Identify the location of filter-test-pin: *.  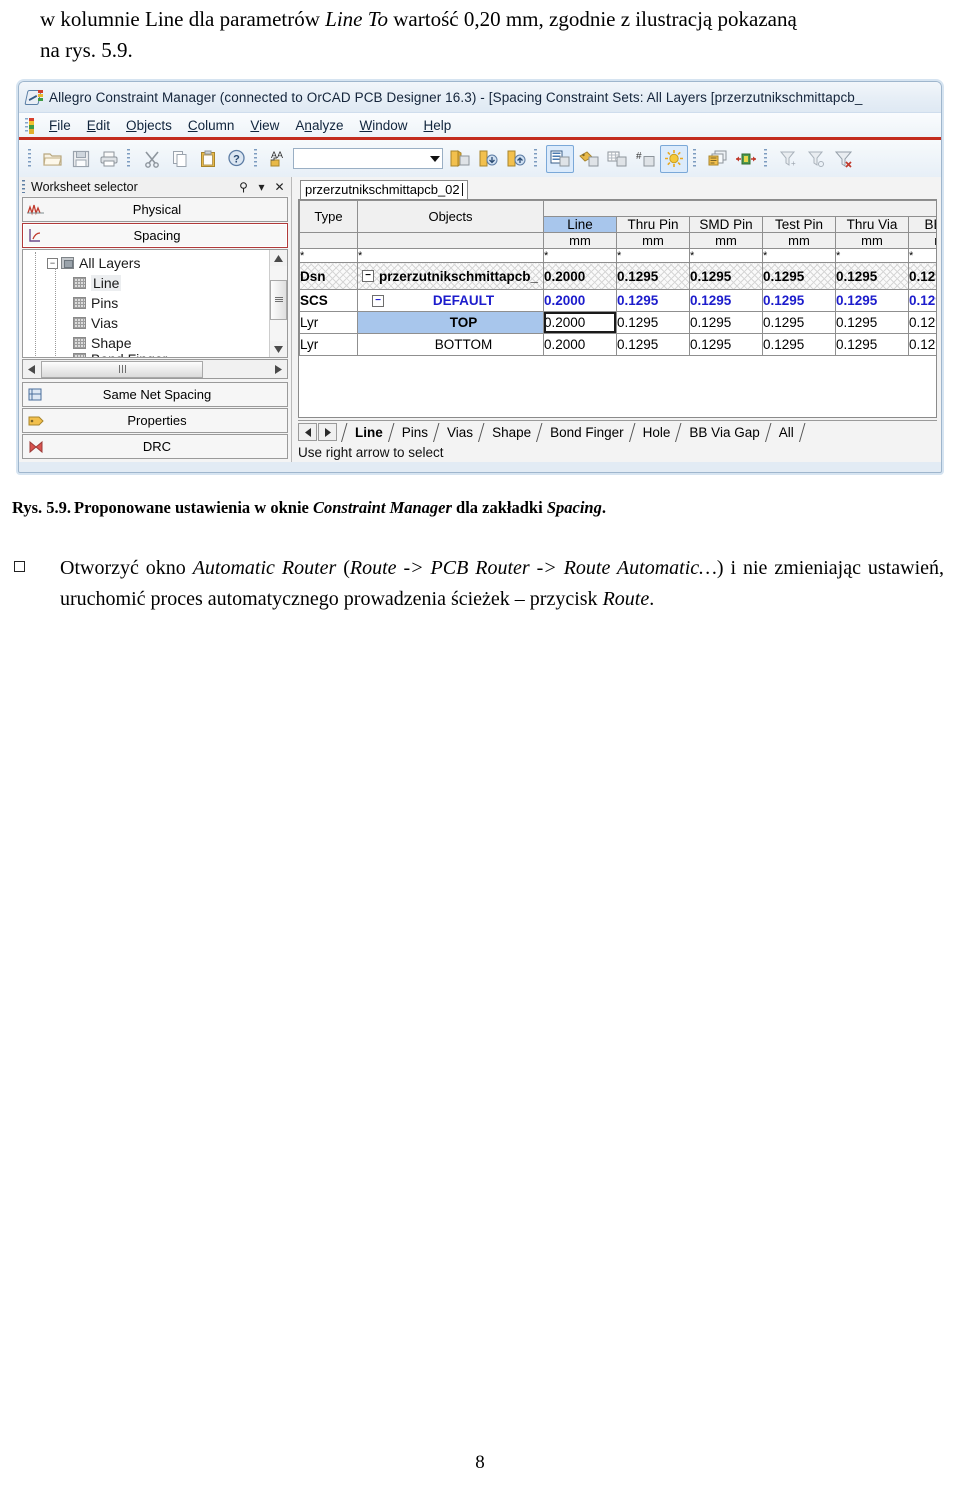
(799, 255).